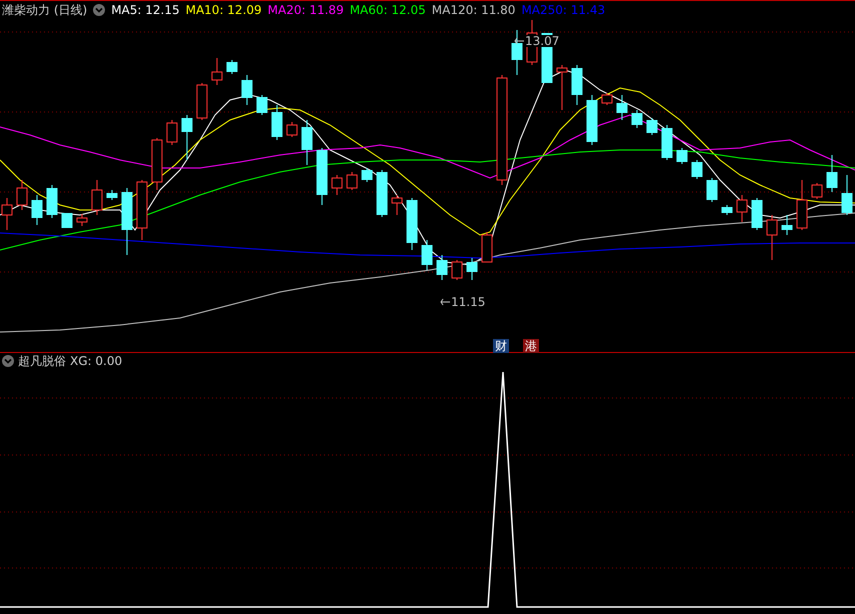 The height and width of the screenshot is (614, 855). Describe the element at coordinates (563, 10) in the screenshot. I see `moving-average-reading: MA250: 11.43` at that location.